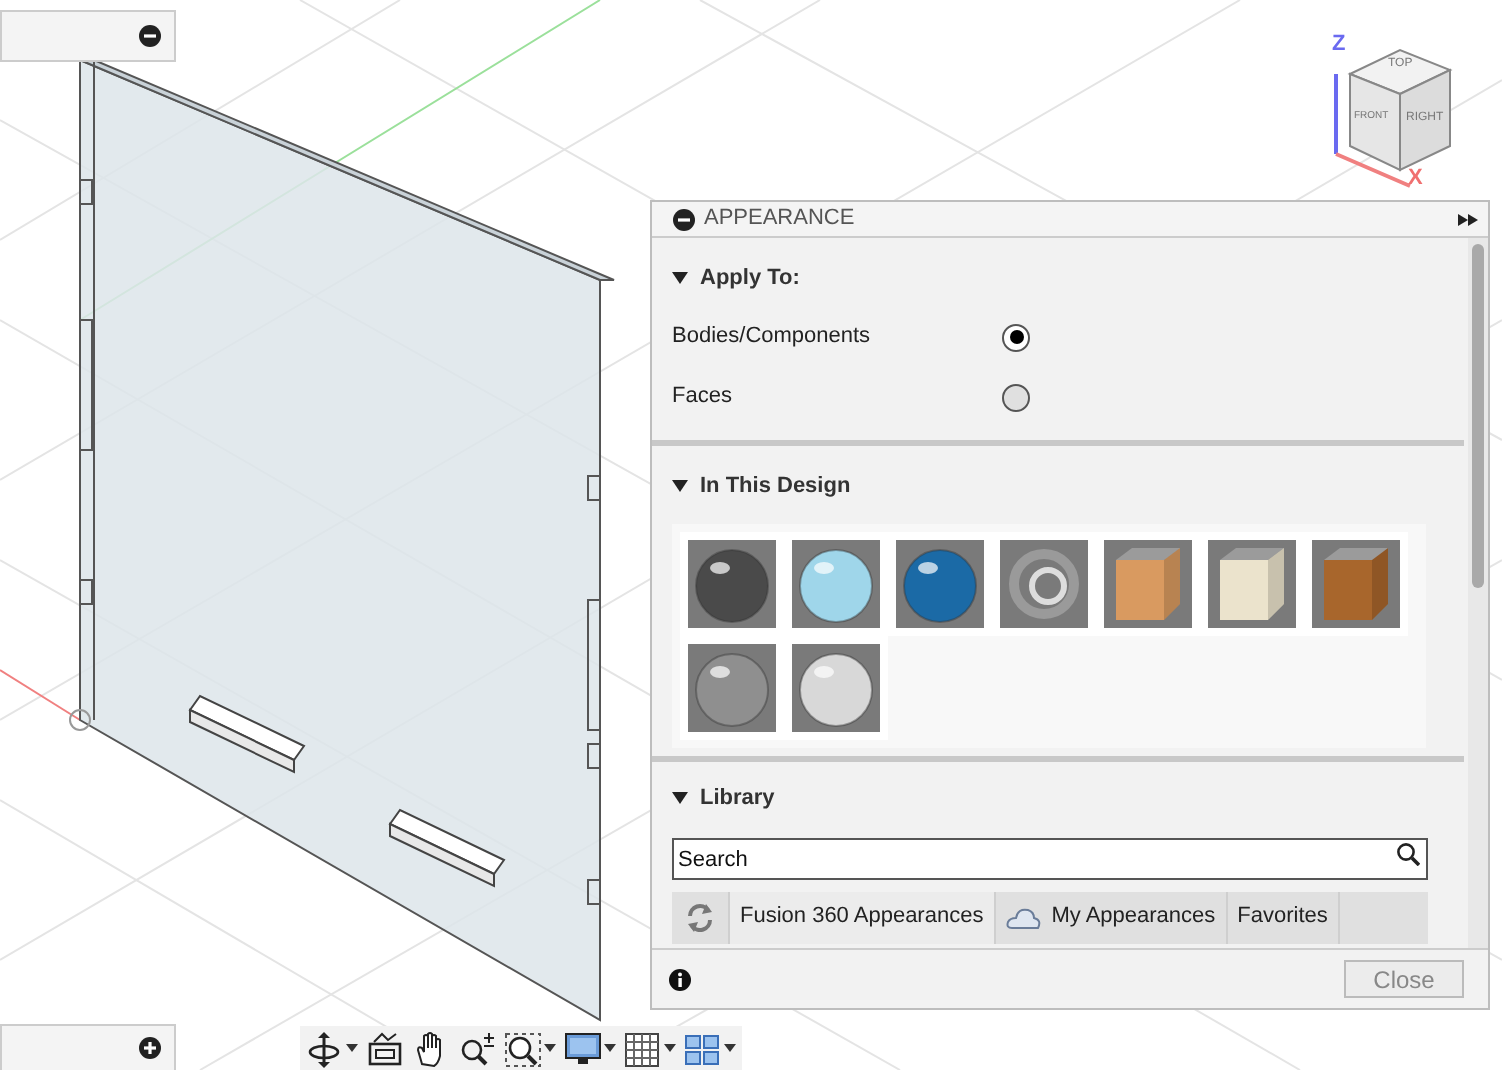 The height and width of the screenshot is (1070, 1502). Describe the element at coordinates (1070, 278) in the screenshot. I see `section-header: Apply To:` at that location.